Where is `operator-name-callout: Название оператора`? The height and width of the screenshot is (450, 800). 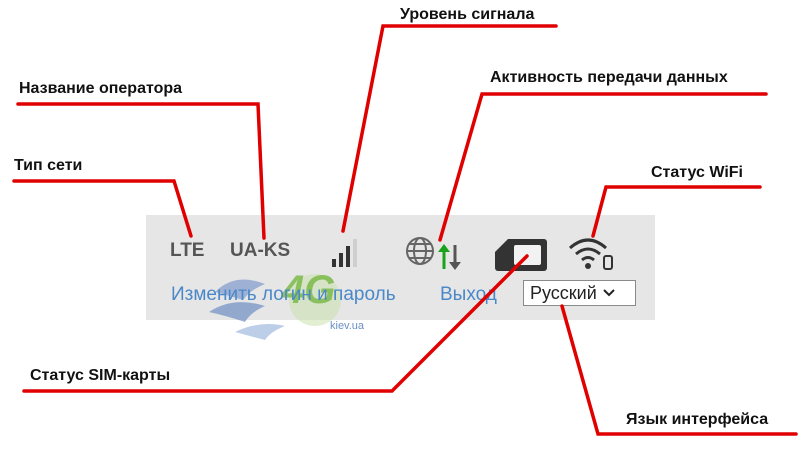
operator-name-callout: Название оператора is located at coordinates (101, 88).